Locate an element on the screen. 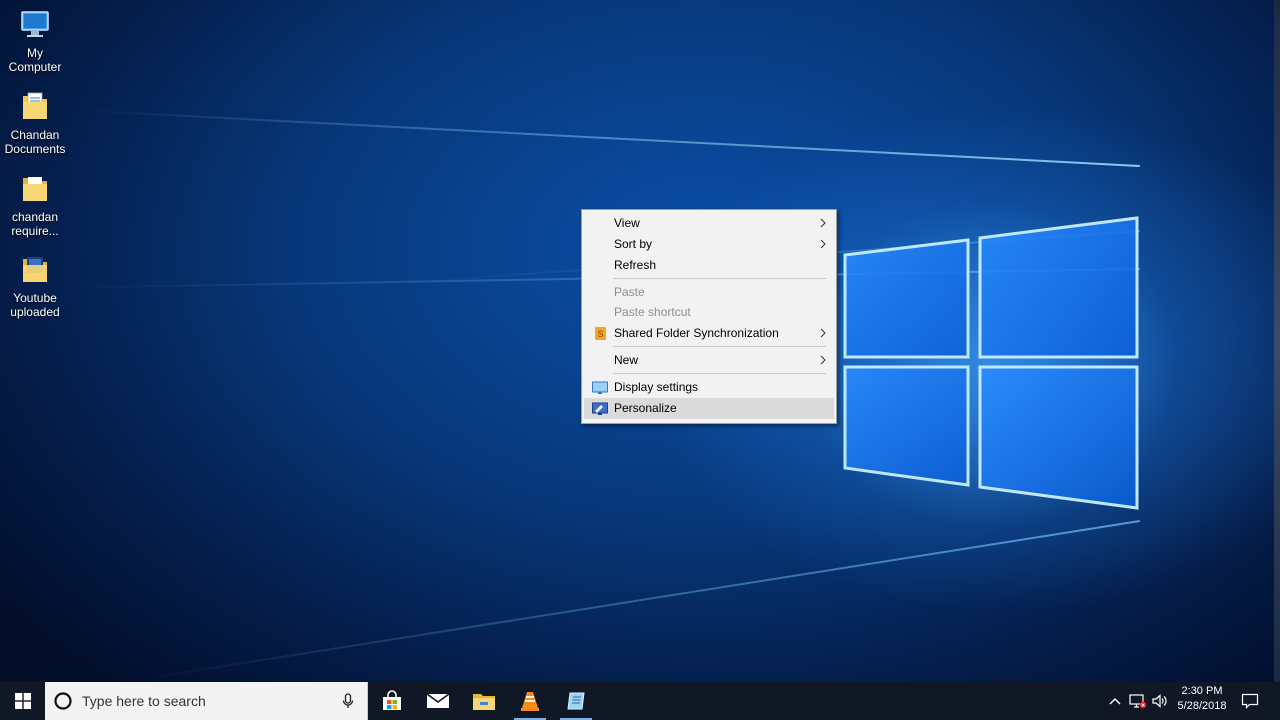 The height and width of the screenshot is (720, 1280). folder-video-icon is located at coordinates (35, 269).